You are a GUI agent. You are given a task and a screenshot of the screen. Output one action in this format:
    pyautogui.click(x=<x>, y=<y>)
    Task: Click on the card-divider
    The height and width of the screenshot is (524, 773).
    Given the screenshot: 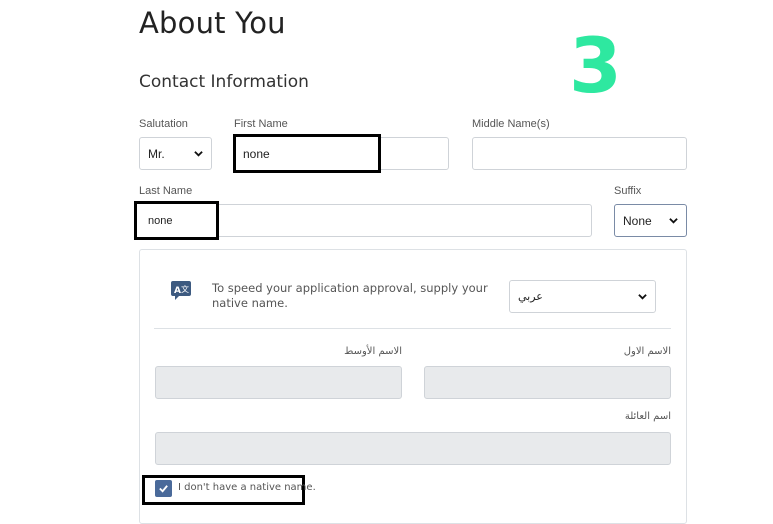 What is the action you would take?
    pyautogui.click(x=412, y=328)
    